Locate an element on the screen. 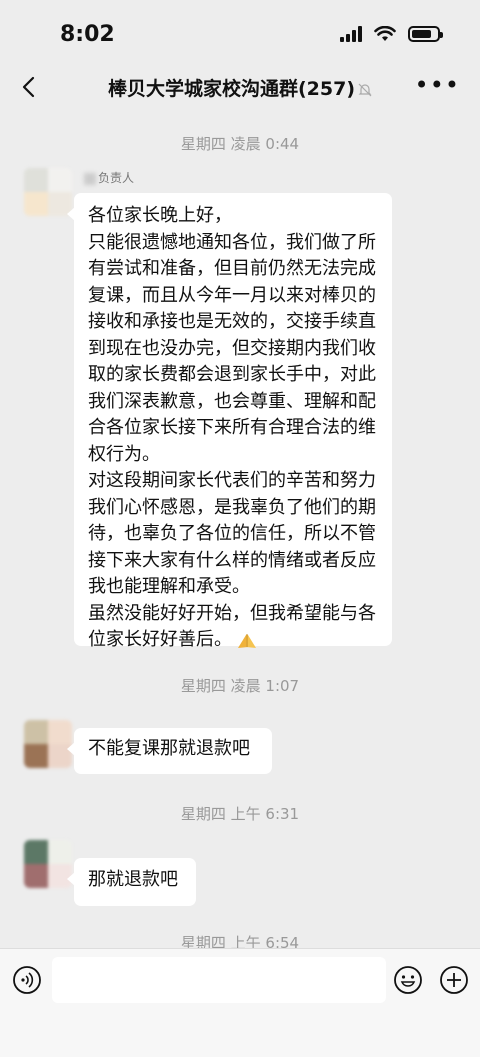 Image resolution: width=480 pixels, height=1057 pixels. chat-header: 棒贝大学城家校沟通群(257) ••• is located at coordinates (240, 87).